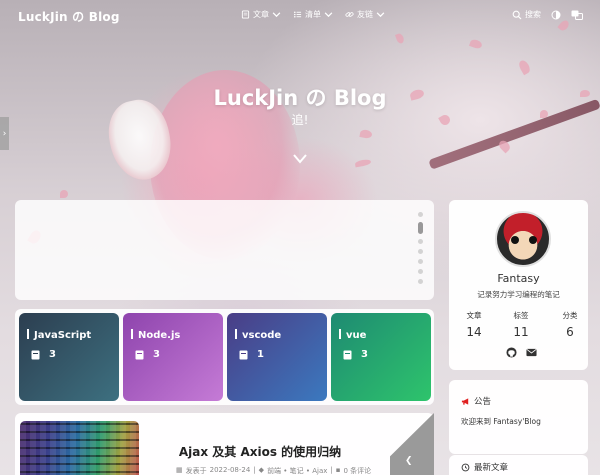 The width and height of the screenshot is (600, 475). What do you see at coordinates (155, 335) in the screenshot?
I see `category-name: Node.js` at bounding box center [155, 335].